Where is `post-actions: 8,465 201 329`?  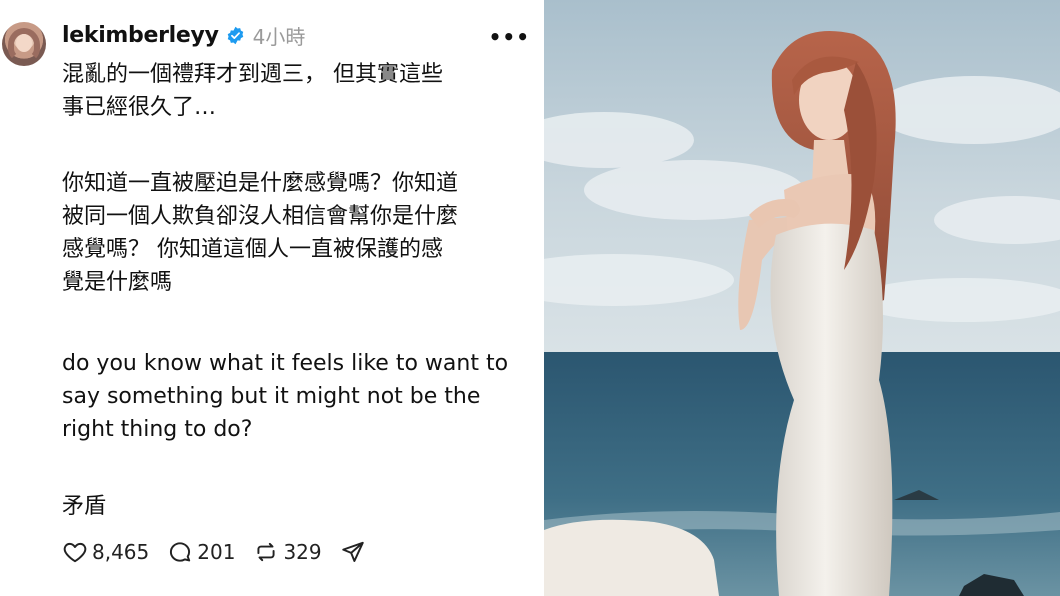
post-actions: 8,465 201 329 is located at coordinates (225, 552).